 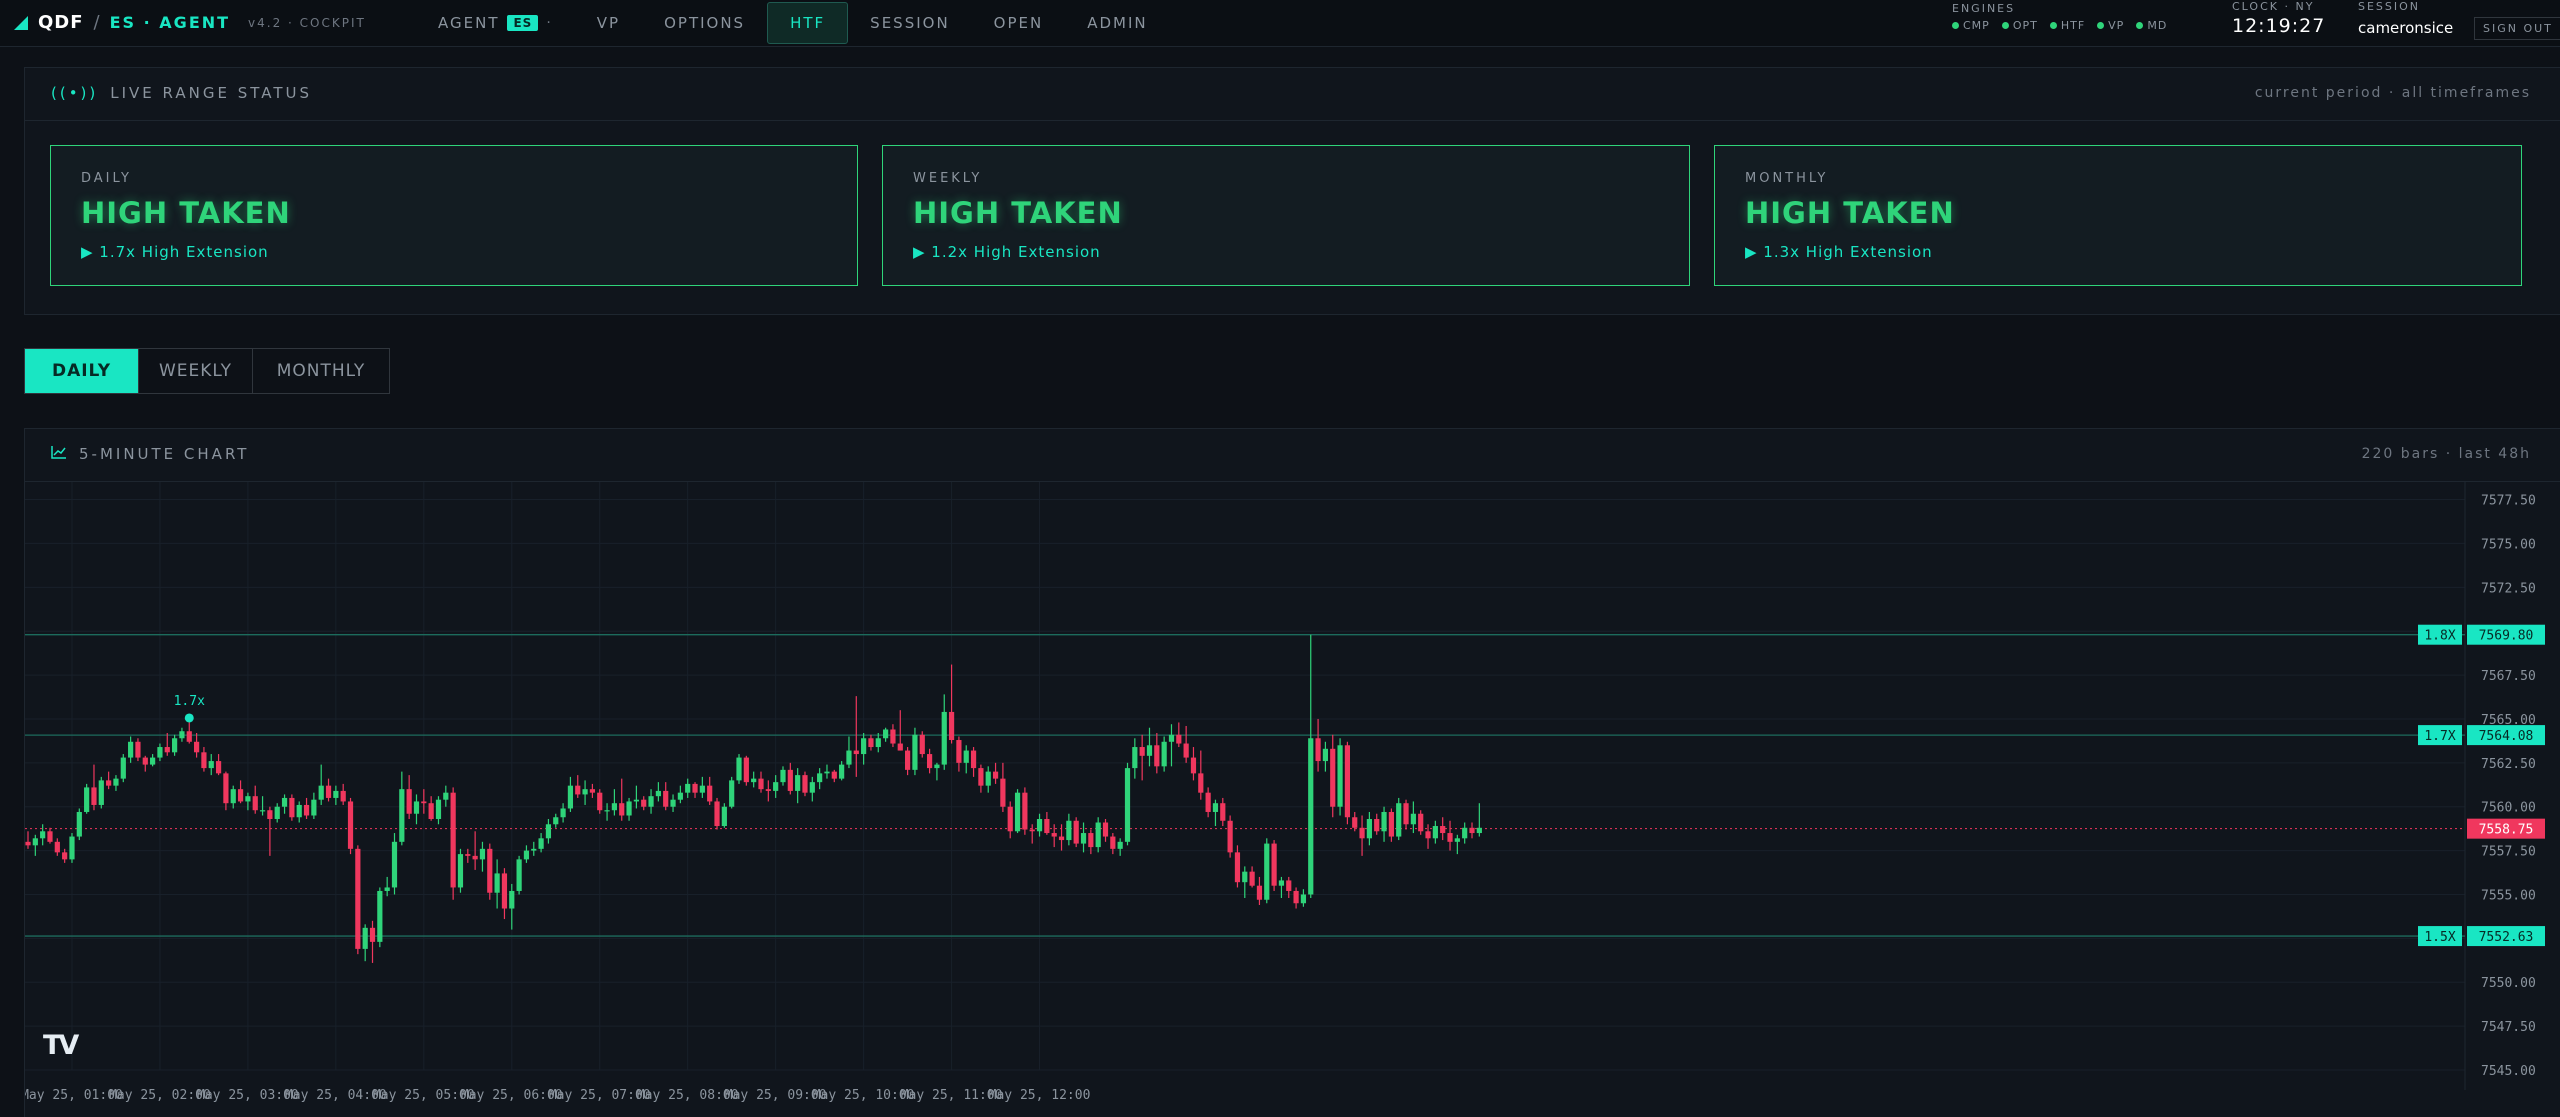 What do you see at coordinates (164, 454) in the screenshot?
I see `panel-title-text: 5-MINUTE CHART` at bounding box center [164, 454].